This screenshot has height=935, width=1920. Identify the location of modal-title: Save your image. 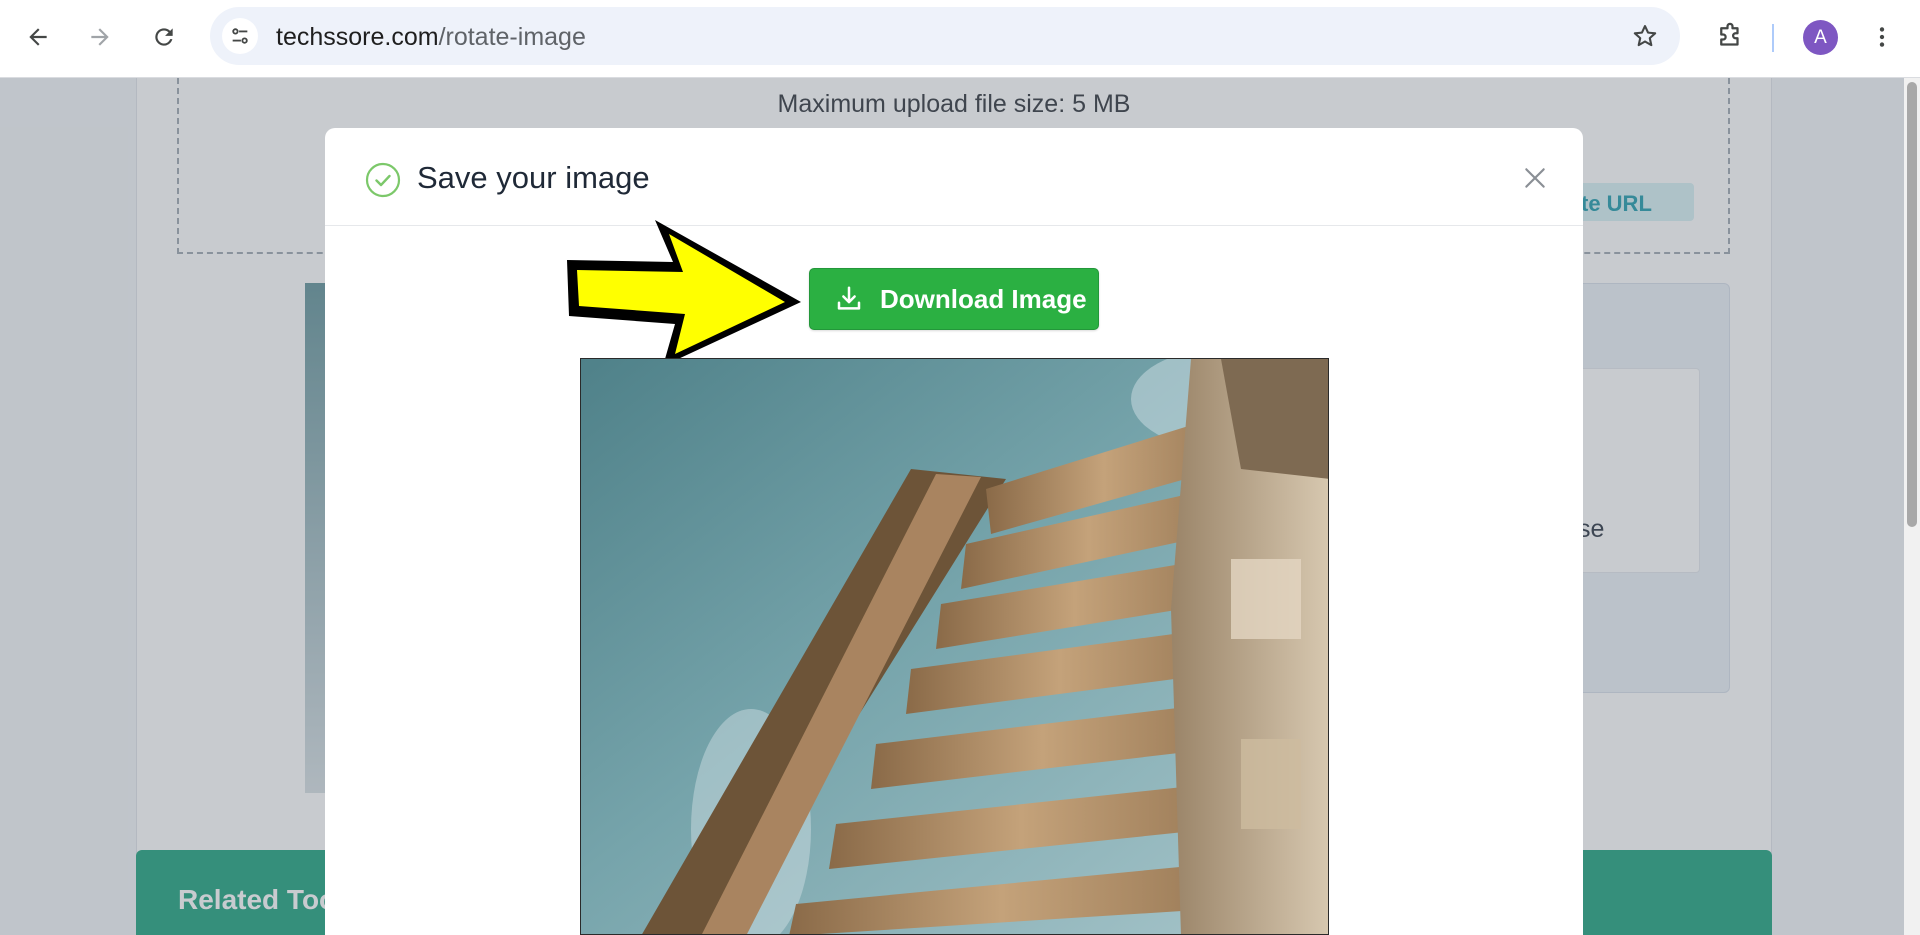
(533, 177).